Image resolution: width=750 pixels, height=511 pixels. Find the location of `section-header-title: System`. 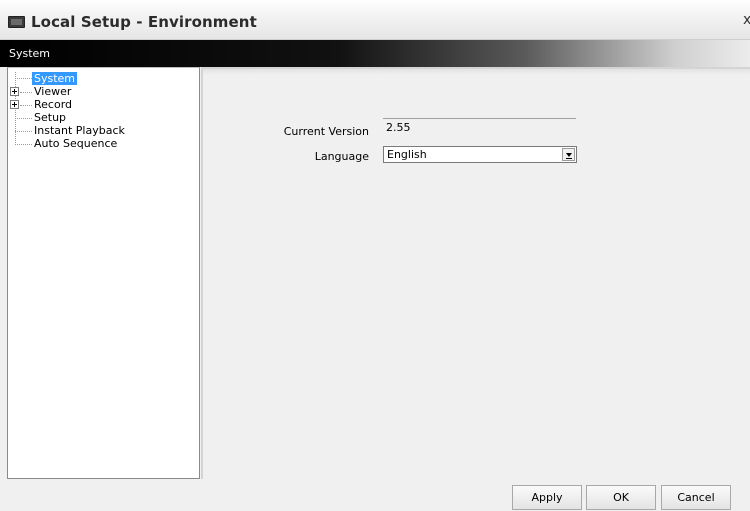

section-header-title: System is located at coordinates (30, 53).